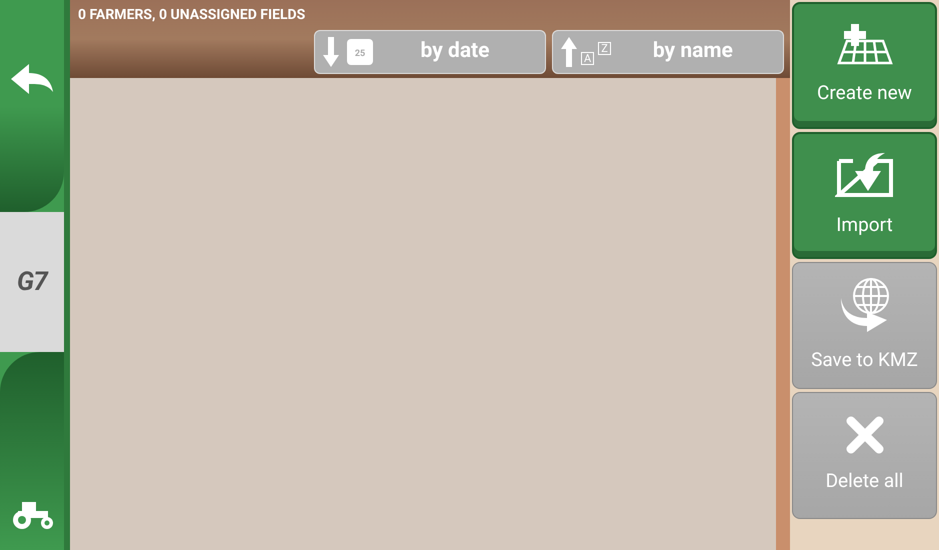 This screenshot has width=939, height=550. What do you see at coordinates (569, 52) in the screenshot?
I see `up-arrow-icon` at bounding box center [569, 52].